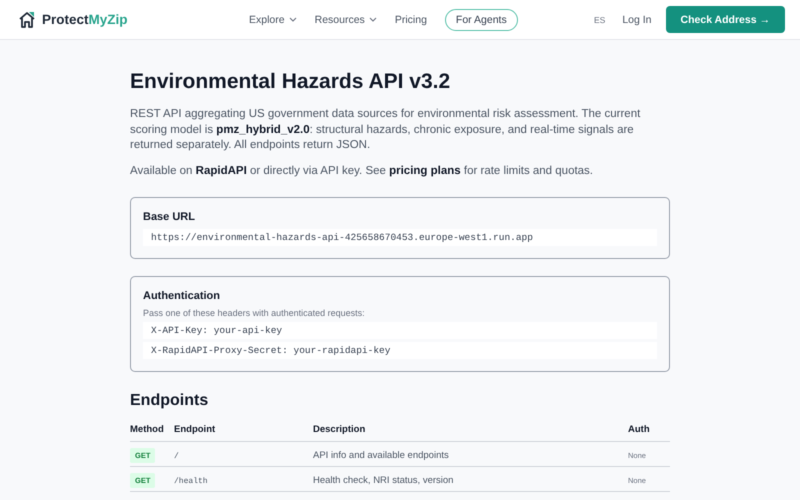 This screenshot has height=500, width=800. What do you see at coordinates (410, 20) in the screenshot?
I see `nav-link: Pricing` at bounding box center [410, 20].